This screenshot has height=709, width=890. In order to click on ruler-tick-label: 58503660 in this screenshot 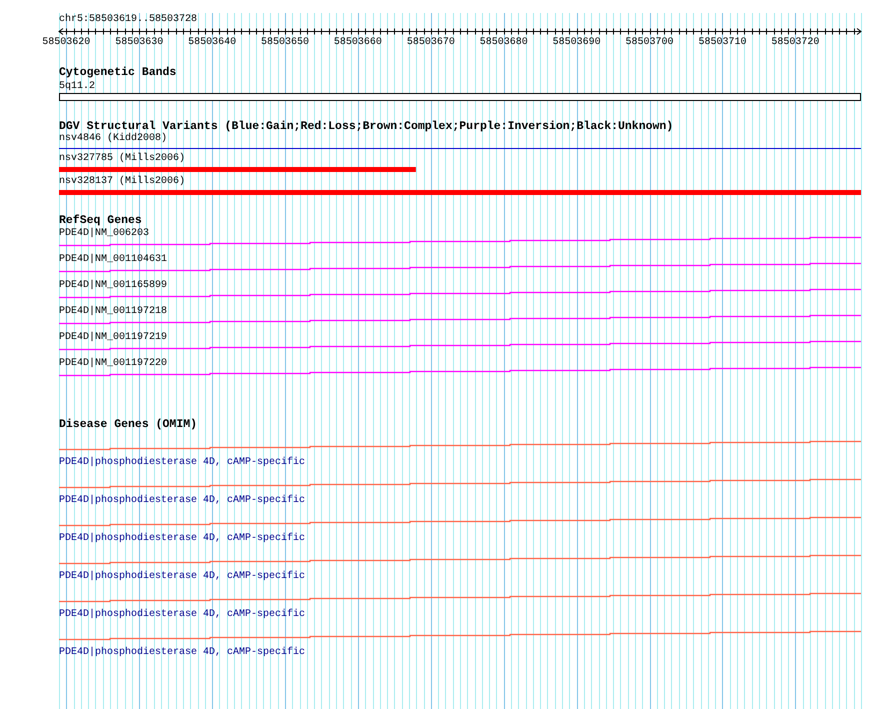, I will do `click(358, 42)`.